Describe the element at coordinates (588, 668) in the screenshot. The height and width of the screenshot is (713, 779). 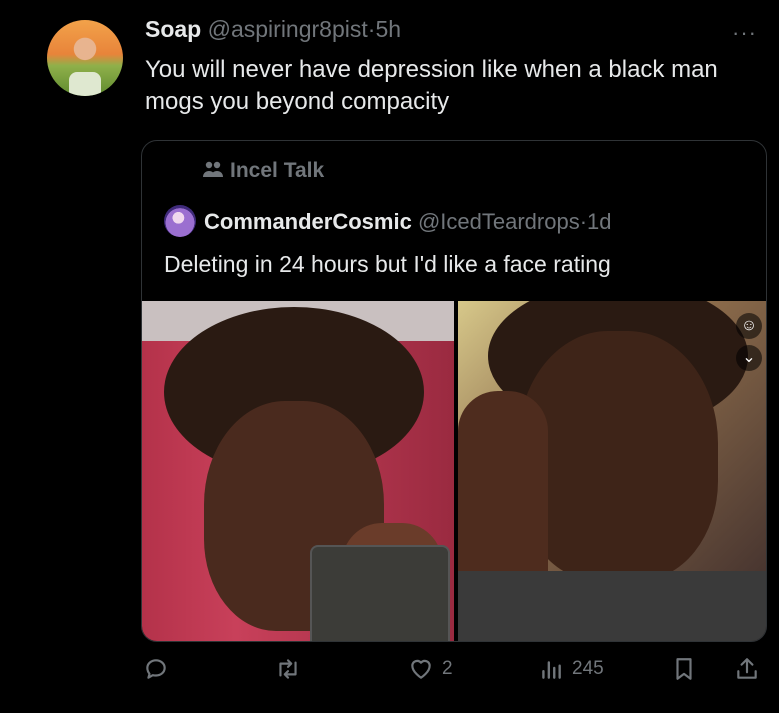
I see `views-count: 245` at that location.